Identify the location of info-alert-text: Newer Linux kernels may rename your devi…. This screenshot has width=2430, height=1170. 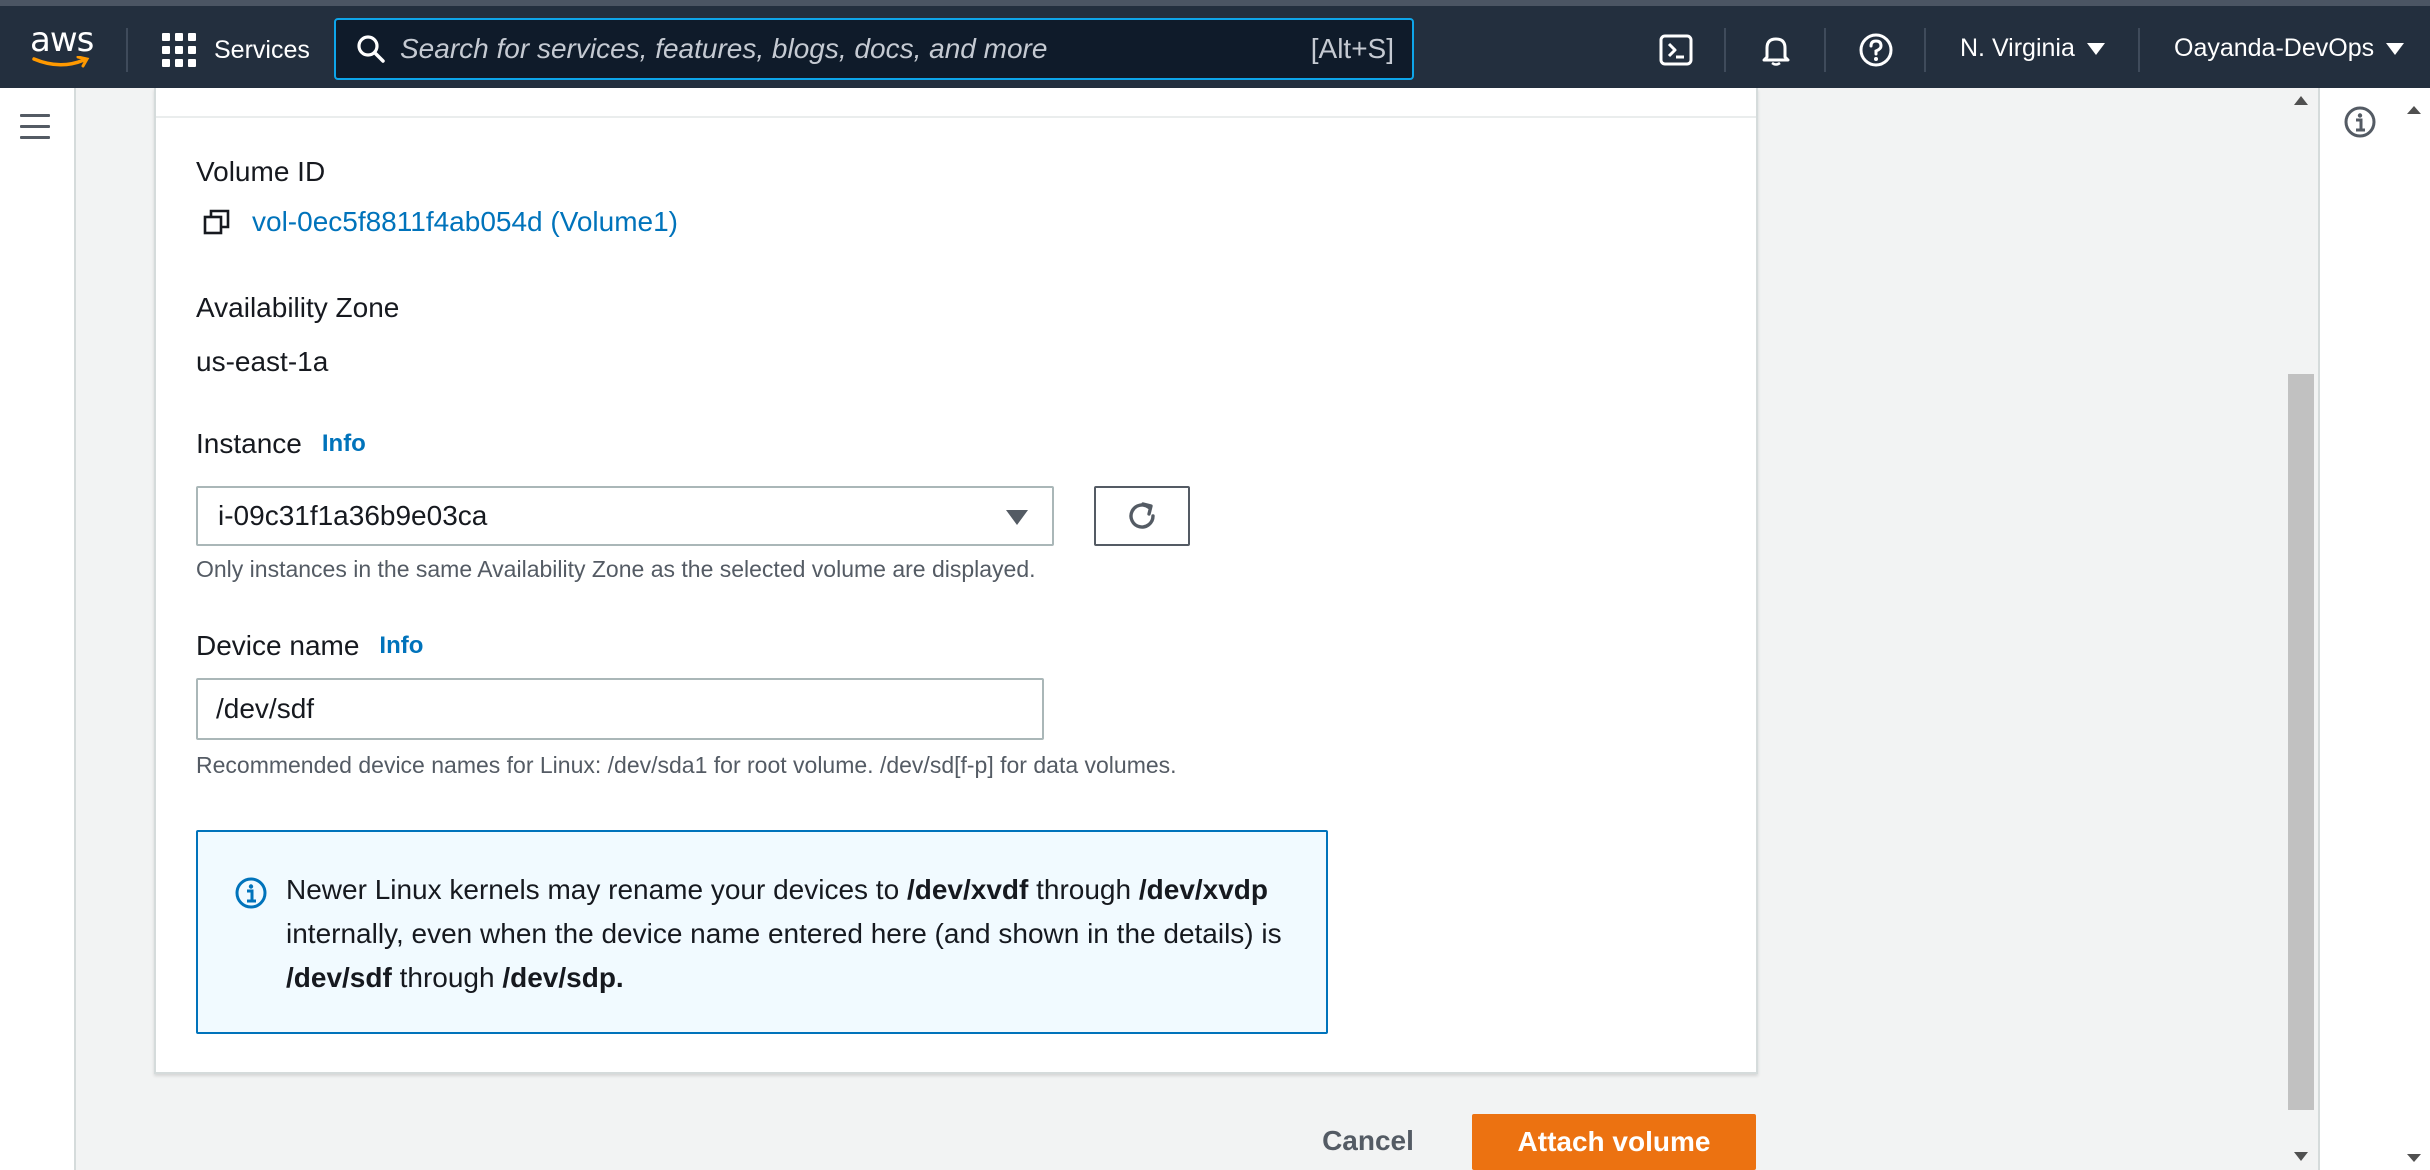
(791, 934).